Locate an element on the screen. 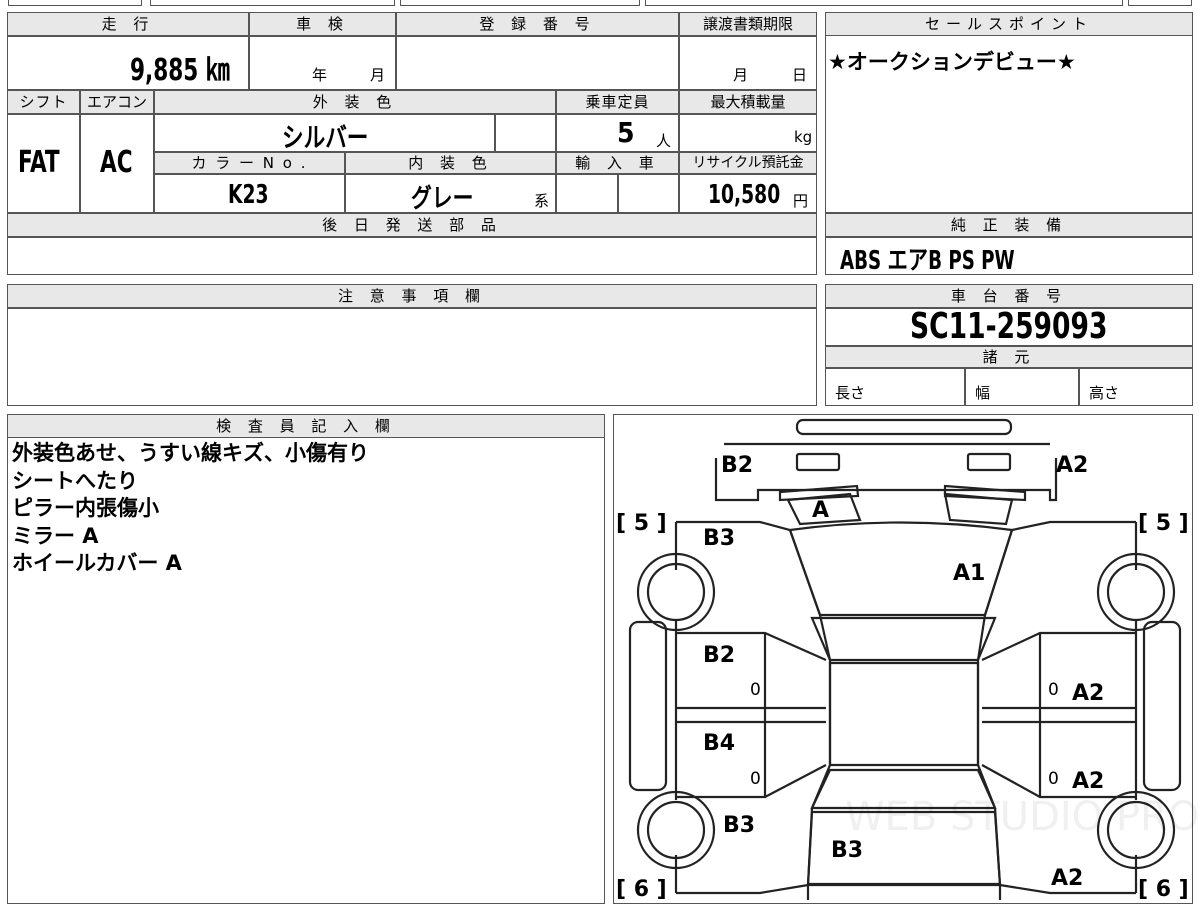 Image resolution: width=1200 pixels, height=904 pixels. mark-b2-top-left: B2 is located at coordinates (737, 465).